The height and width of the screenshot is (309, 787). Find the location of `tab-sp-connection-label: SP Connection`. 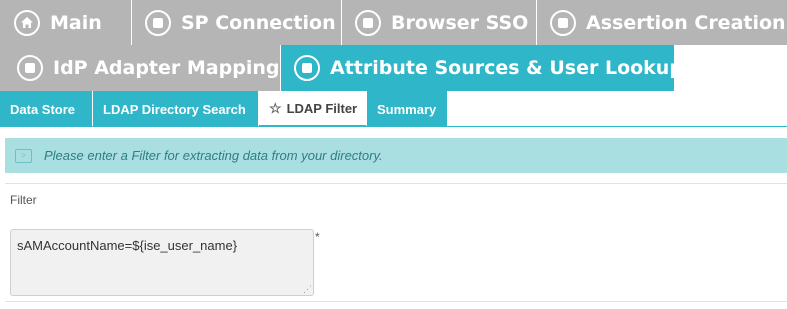

tab-sp-connection-label: SP Connection is located at coordinates (258, 22).